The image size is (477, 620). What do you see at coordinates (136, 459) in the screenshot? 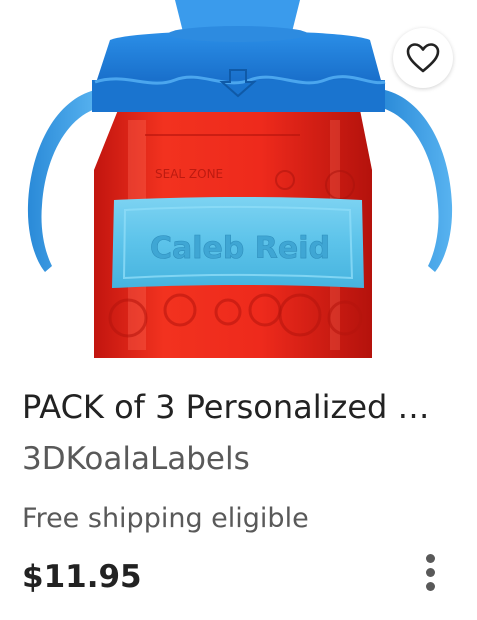
I see `shop-name: 3DKoalaLabels` at bounding box center [136, 459].